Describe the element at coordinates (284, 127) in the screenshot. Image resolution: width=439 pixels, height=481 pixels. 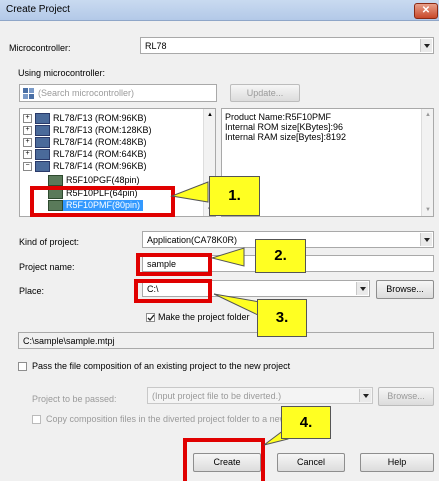
I see `rom-size-text: Internal ROM size[KBytes]:96` at that location.